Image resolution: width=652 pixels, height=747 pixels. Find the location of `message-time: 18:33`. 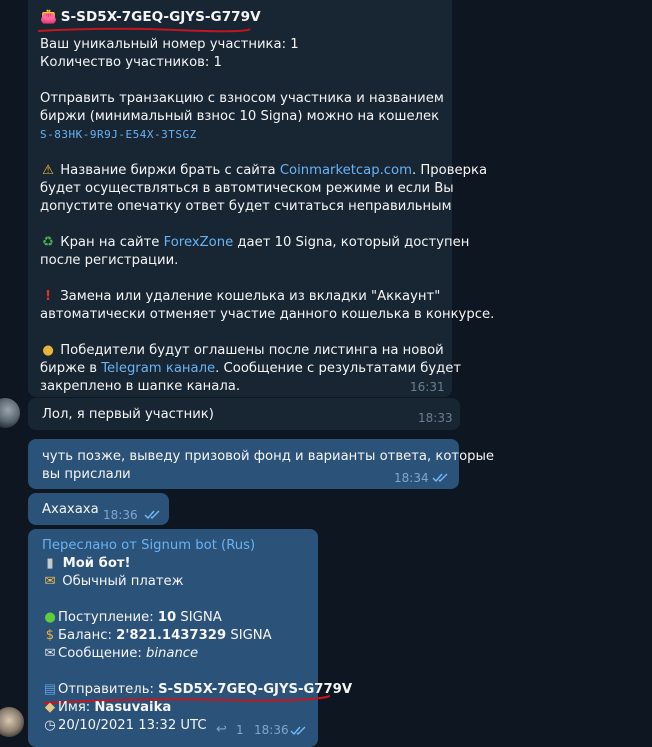

message-time: 18:33 is located at coordinates (435, 418).